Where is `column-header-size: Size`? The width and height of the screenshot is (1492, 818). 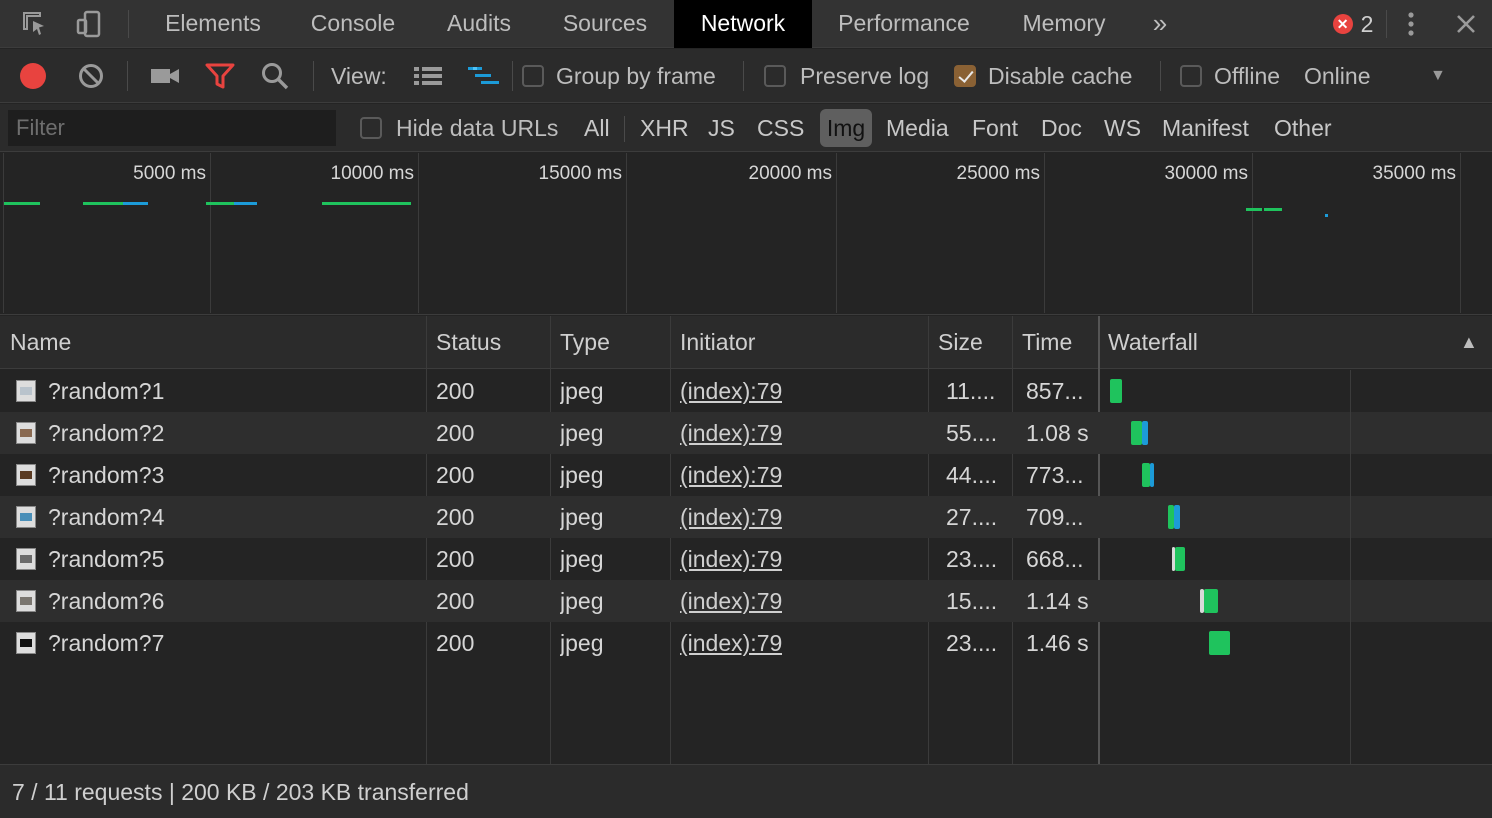
column-header-size: Size is located at coordinates (960, 342).